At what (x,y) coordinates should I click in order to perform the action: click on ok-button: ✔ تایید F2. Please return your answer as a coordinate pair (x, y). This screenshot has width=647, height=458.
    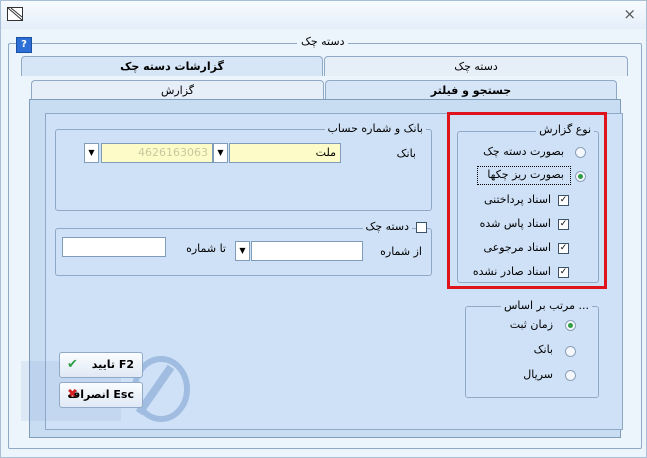
    Looking at the image, I should click on (101, 365).